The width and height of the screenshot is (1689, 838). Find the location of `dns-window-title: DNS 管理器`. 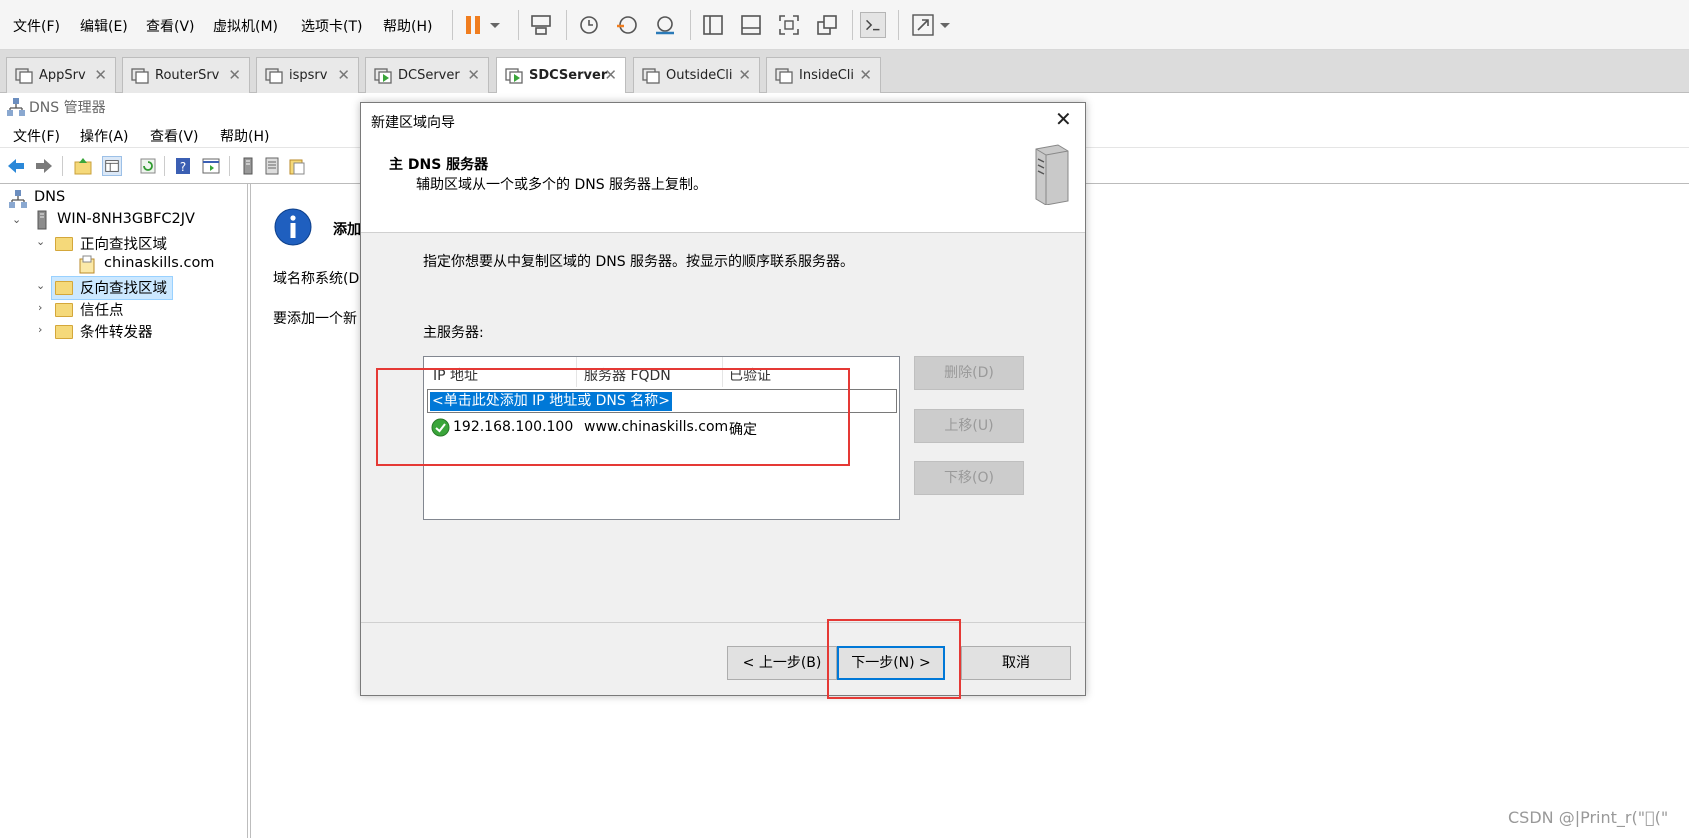

dns-window-title: DNS 管理器 is located at coordinates (67, 108).